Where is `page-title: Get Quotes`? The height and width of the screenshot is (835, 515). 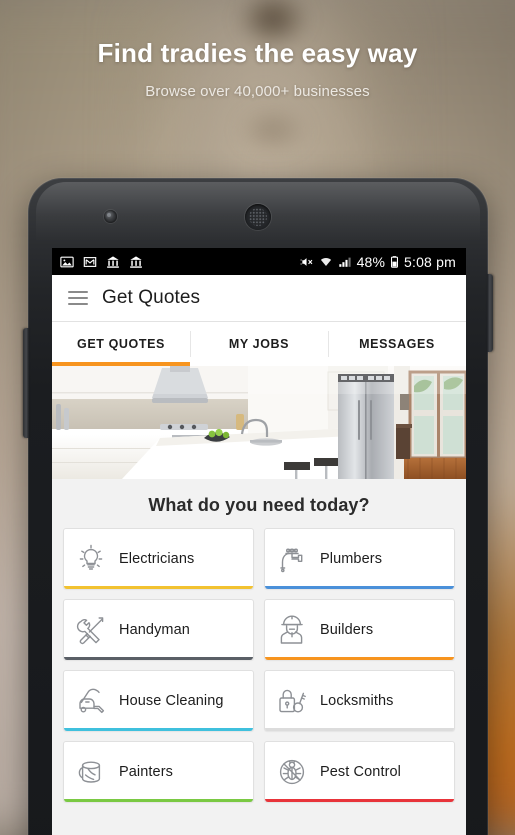
page-title: Get Quotes is located at coordinates (151, 297).